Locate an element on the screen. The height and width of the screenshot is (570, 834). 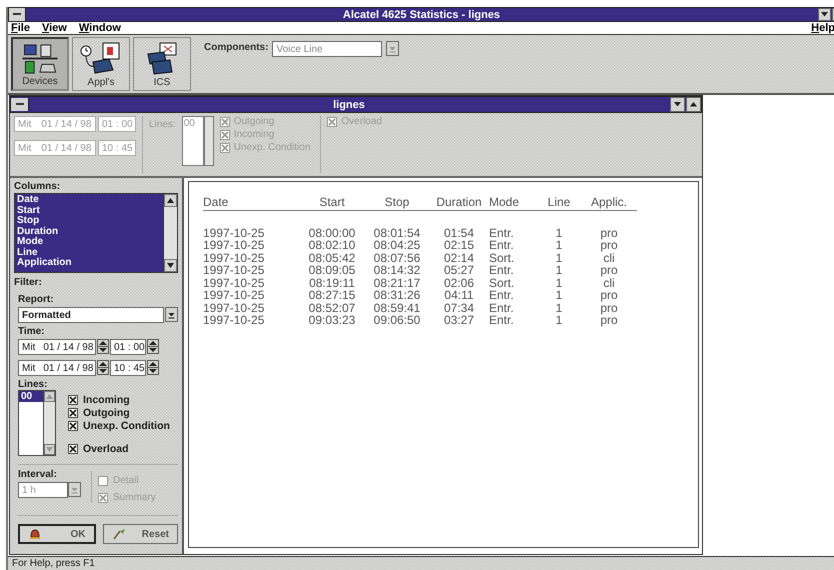
table-cell-text: 08:00:00 is located at coordinates (332, 232).